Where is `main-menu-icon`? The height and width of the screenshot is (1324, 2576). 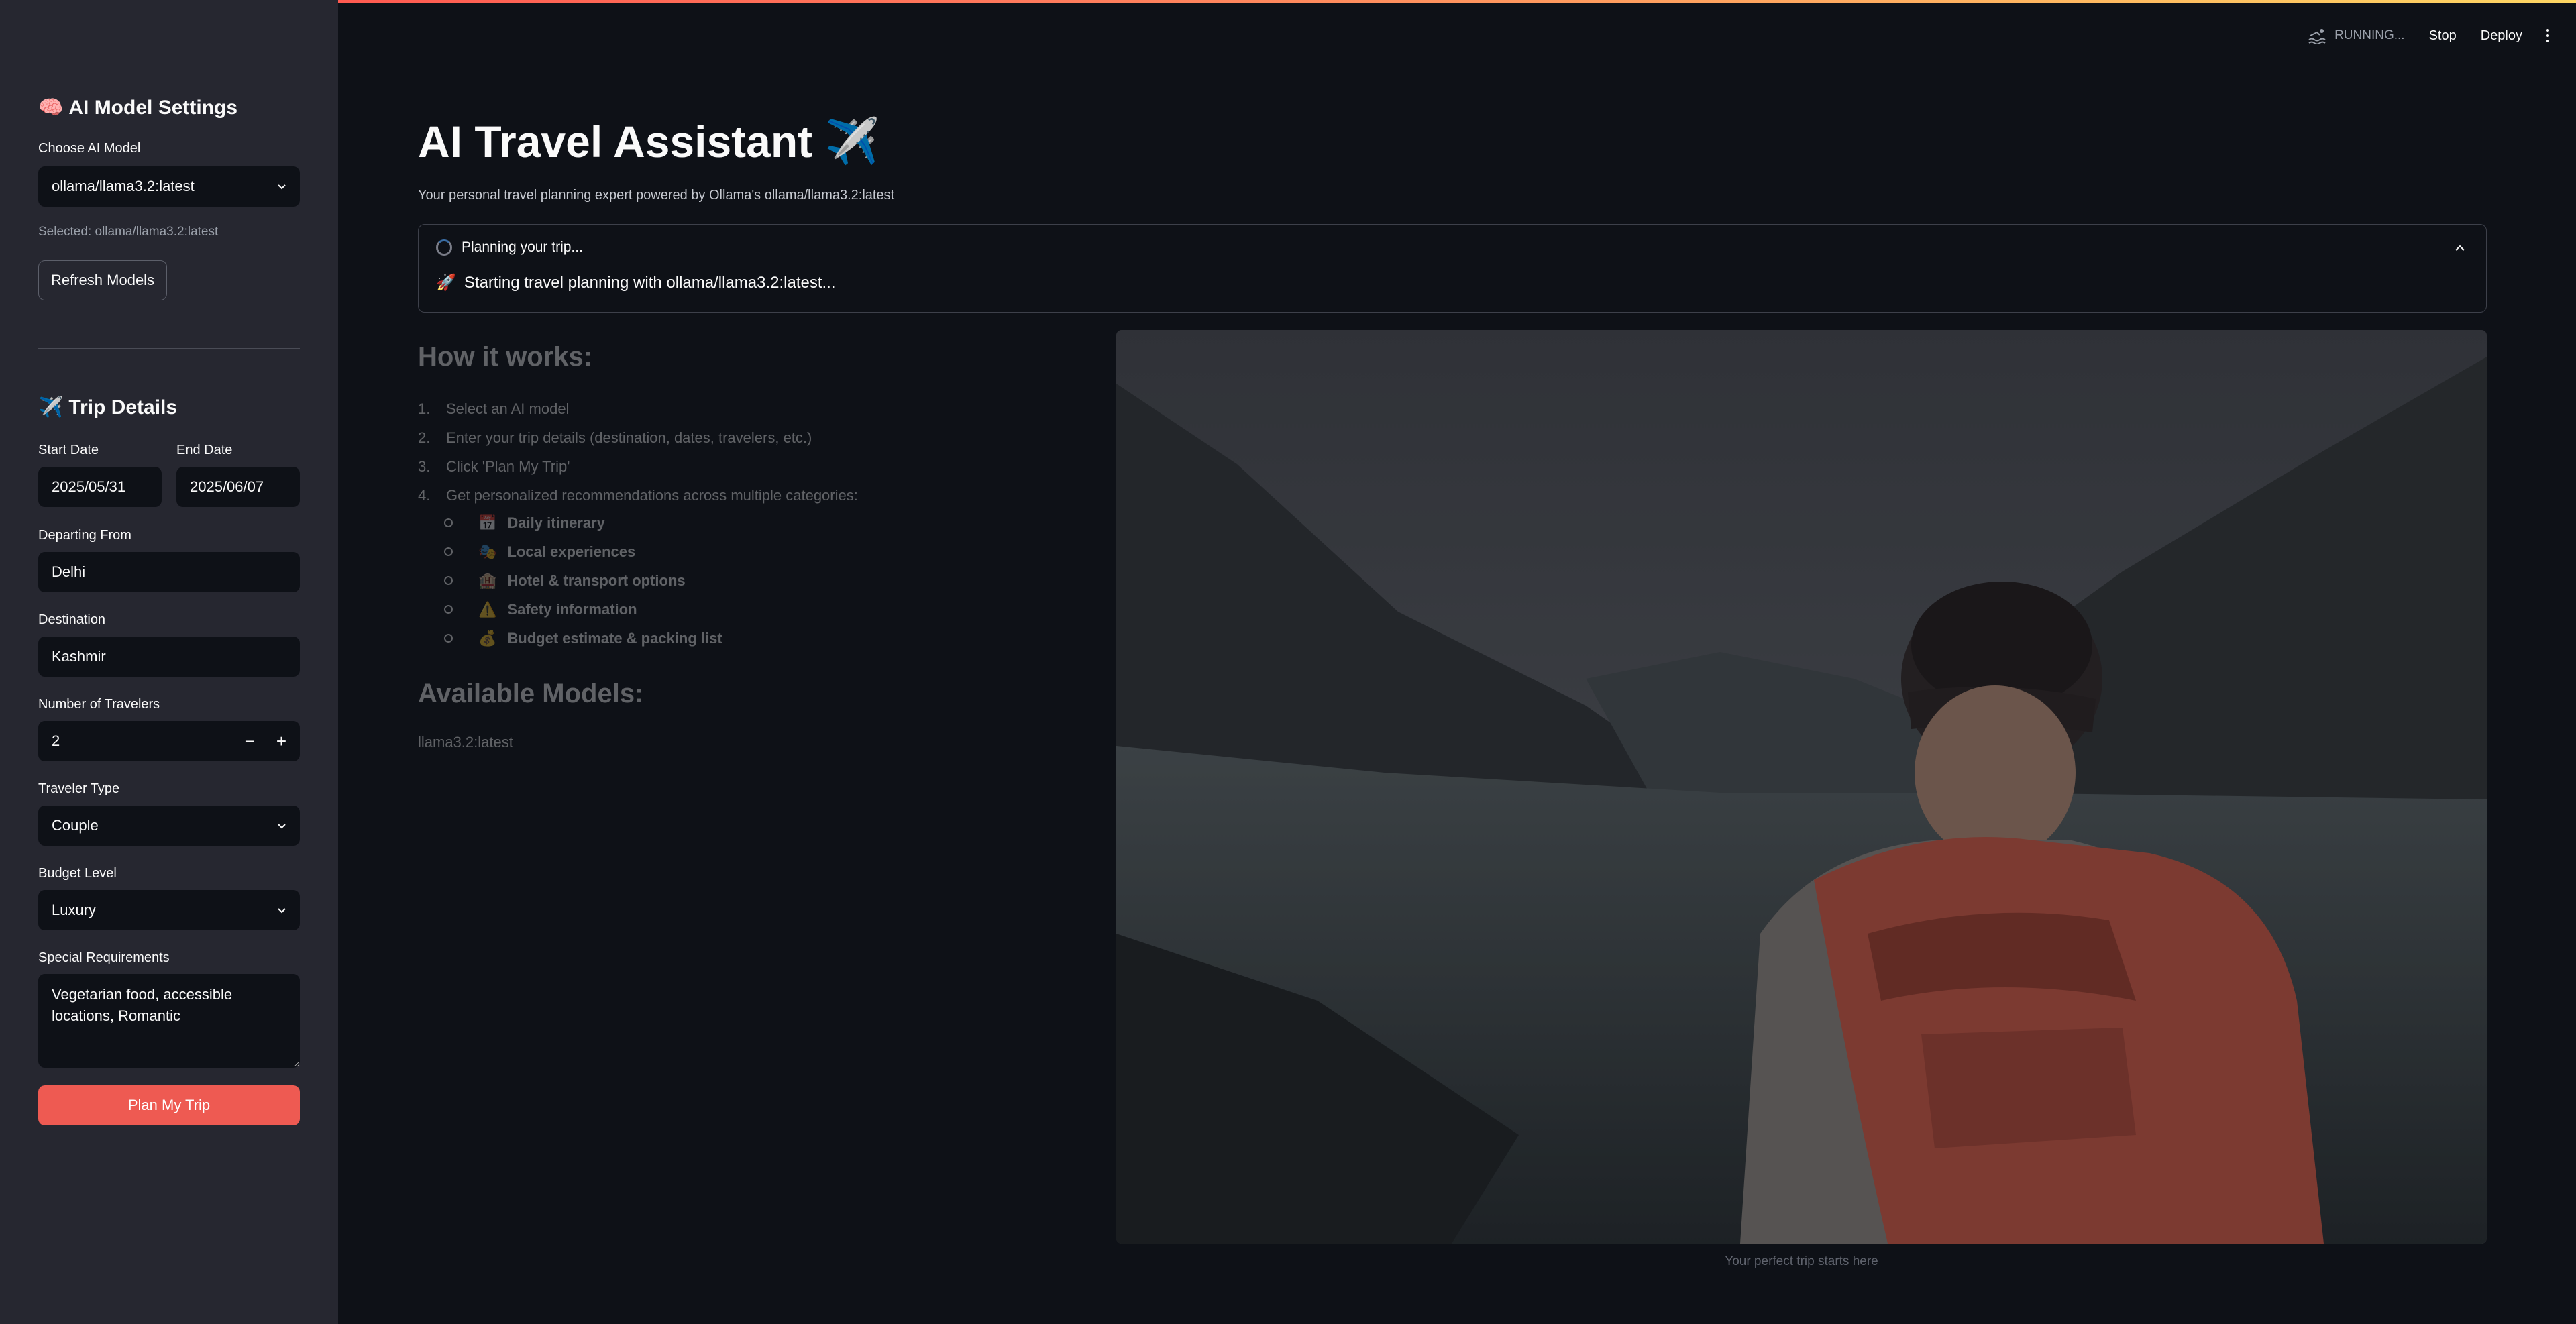 main-menu-icon is located at coordinates (2547, 35).